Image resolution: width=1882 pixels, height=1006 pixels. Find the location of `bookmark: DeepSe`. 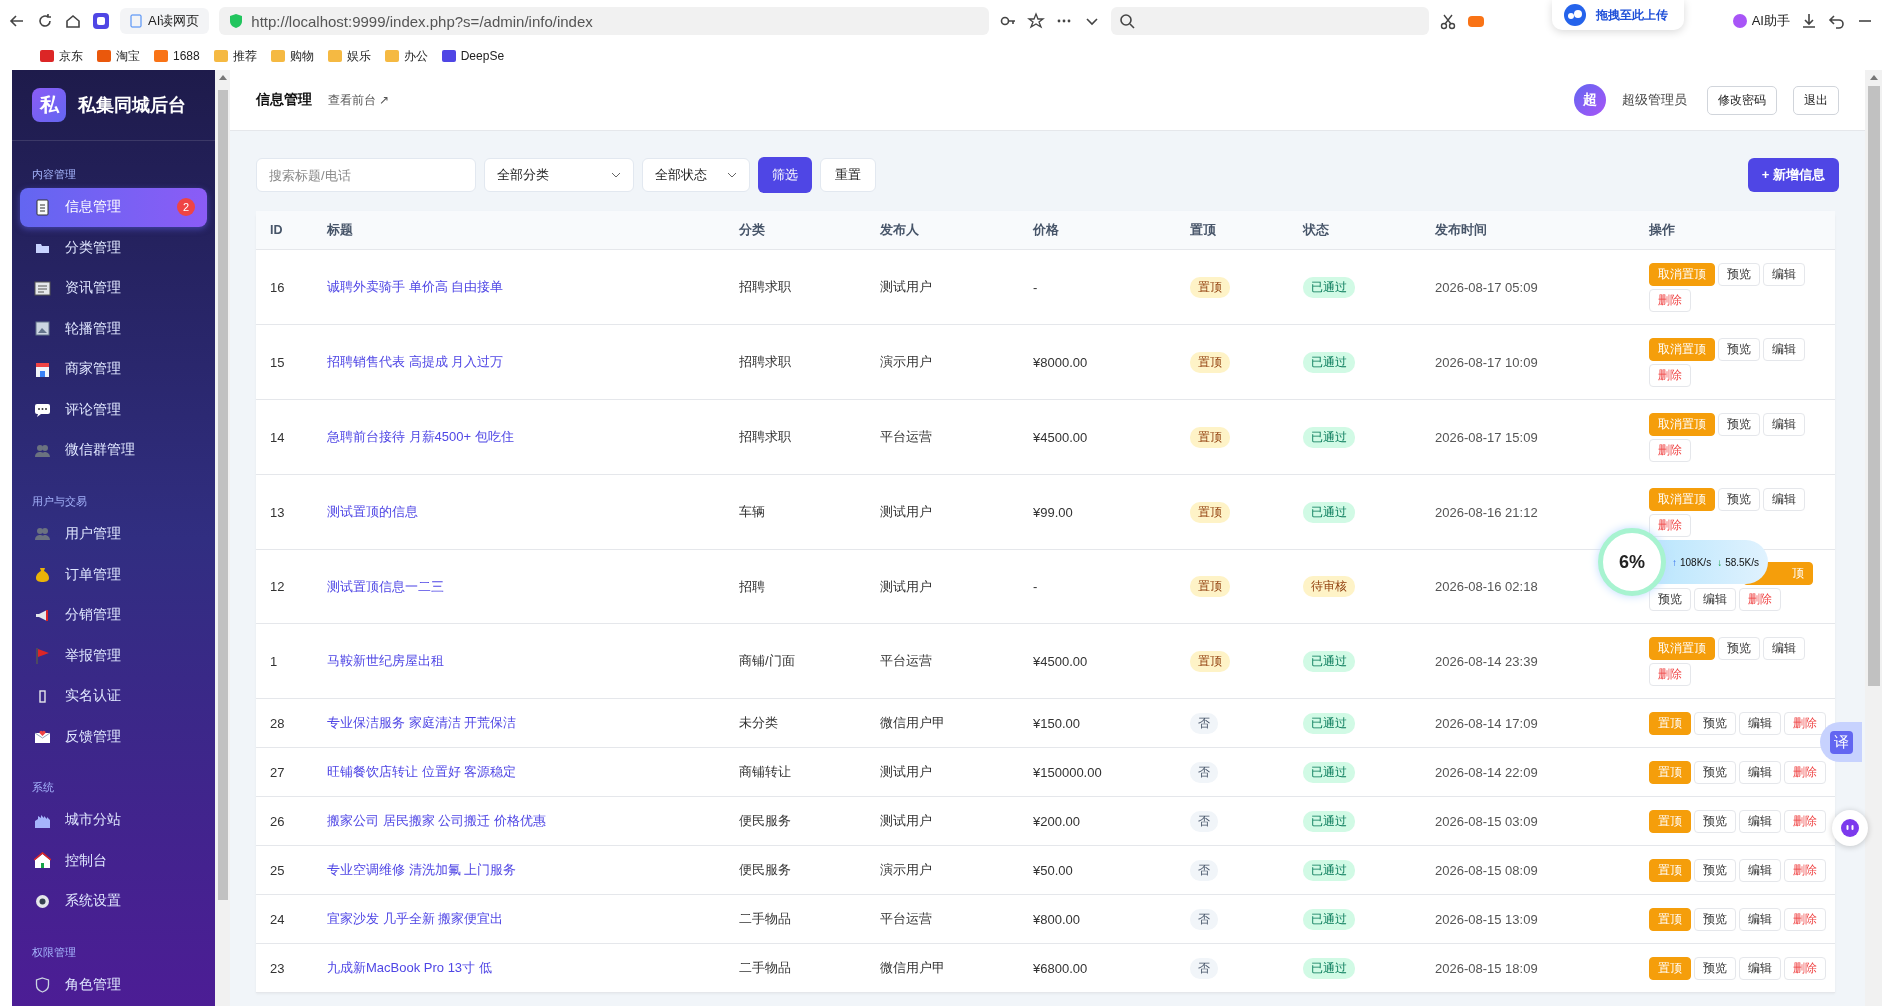

bookmark: DeepSe is located at coordinates (473, 56).